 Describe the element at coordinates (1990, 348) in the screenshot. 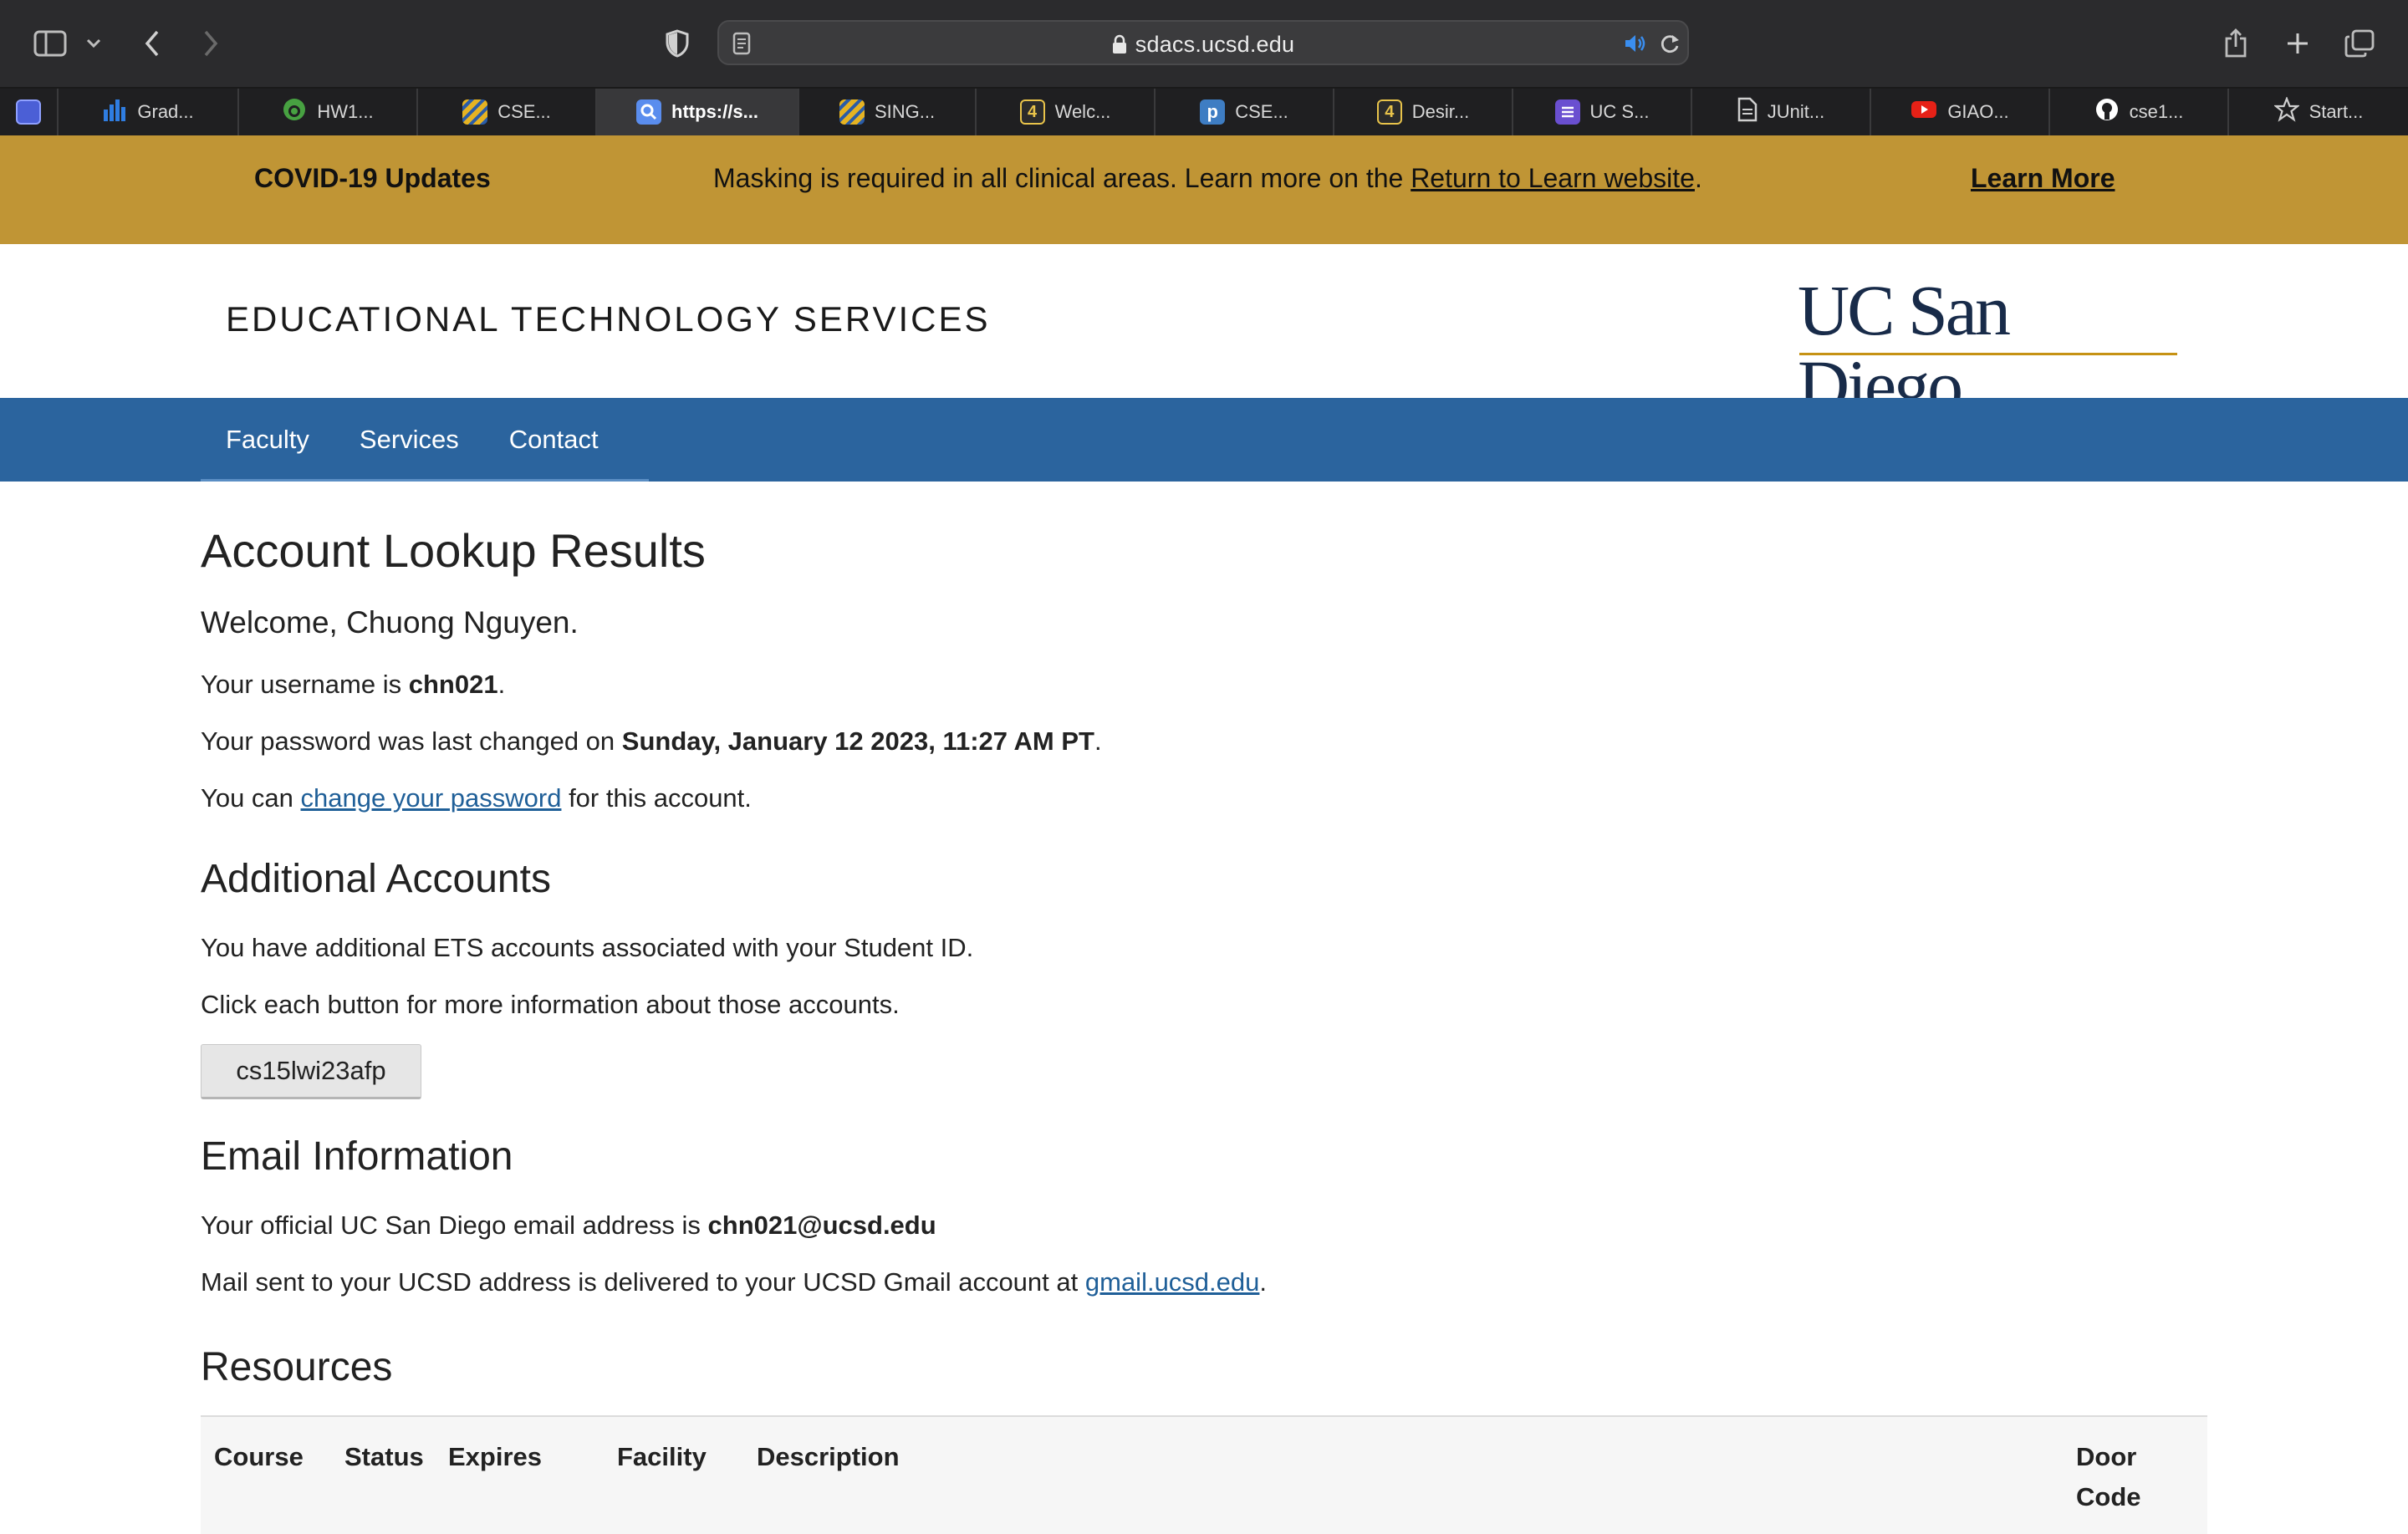

I see `ucsd-logo: UC San Diego` at that location.